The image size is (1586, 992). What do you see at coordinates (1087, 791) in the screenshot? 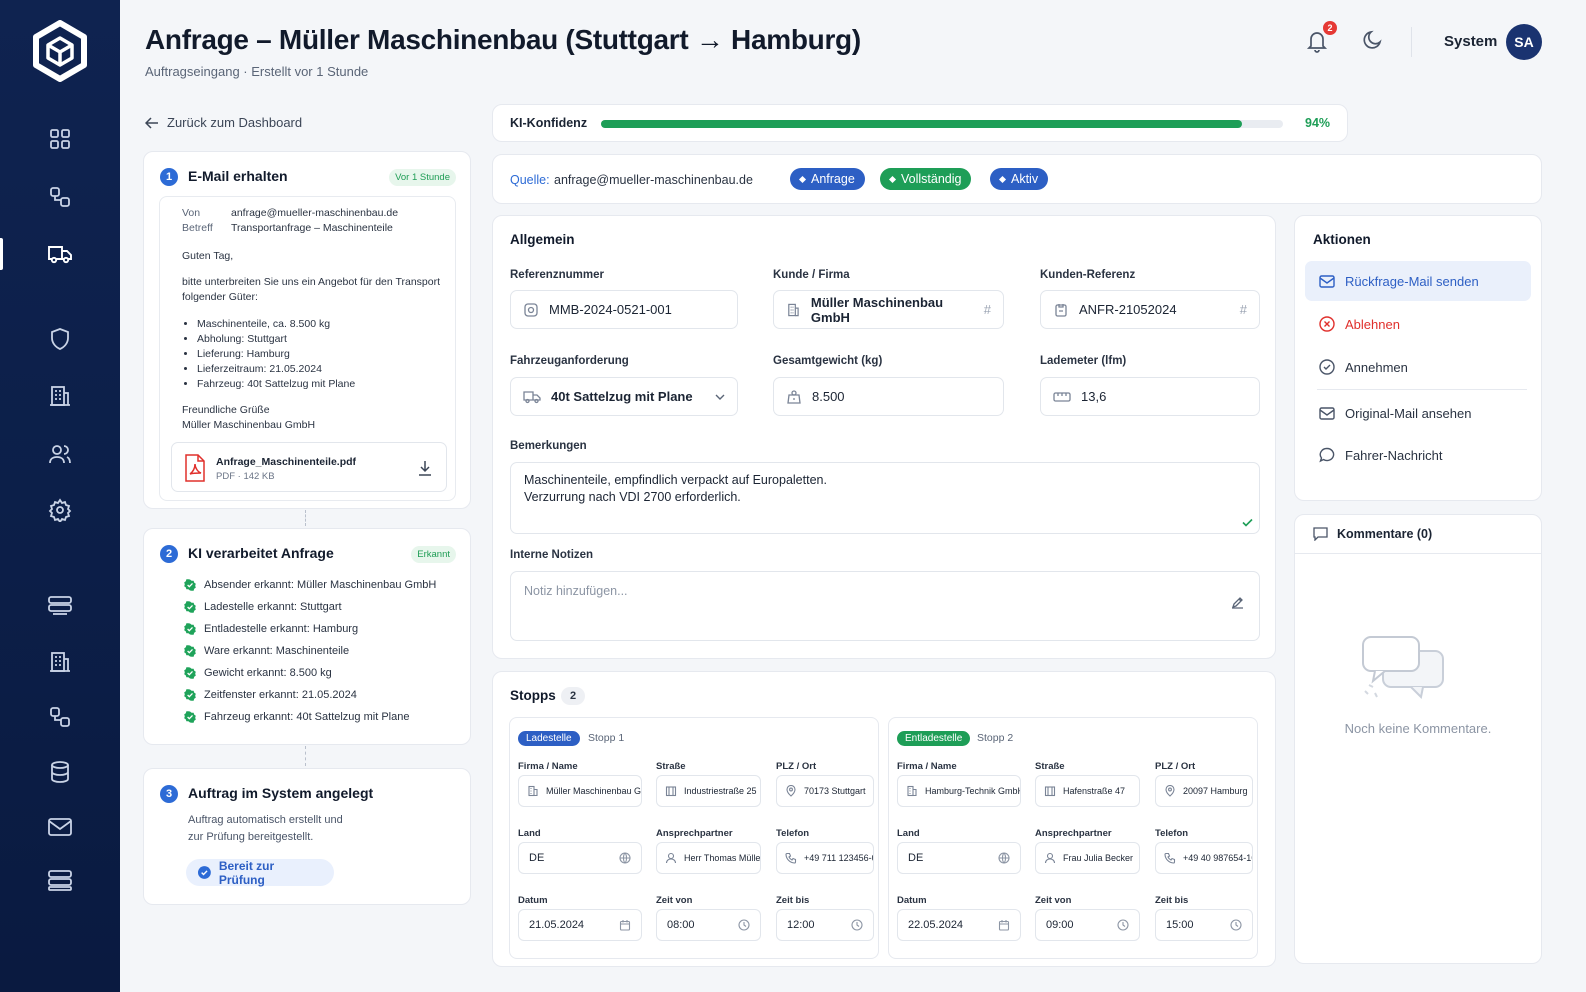
I see `stop-strasse-field: Hafenstraße 47` at bounding box center [1087, 791].